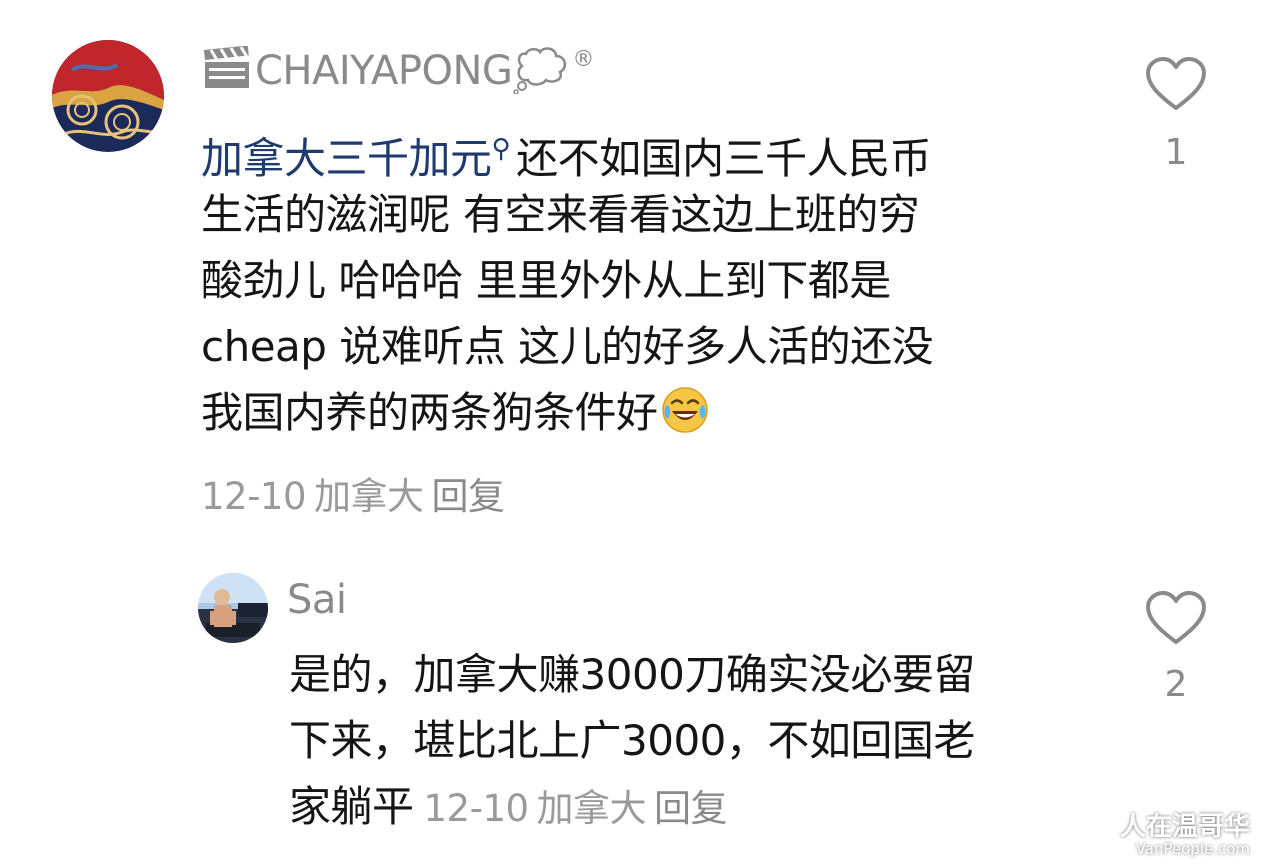 The image size is (1262, 867). I want to click on search-icon: ⚲, so click(501, 149).